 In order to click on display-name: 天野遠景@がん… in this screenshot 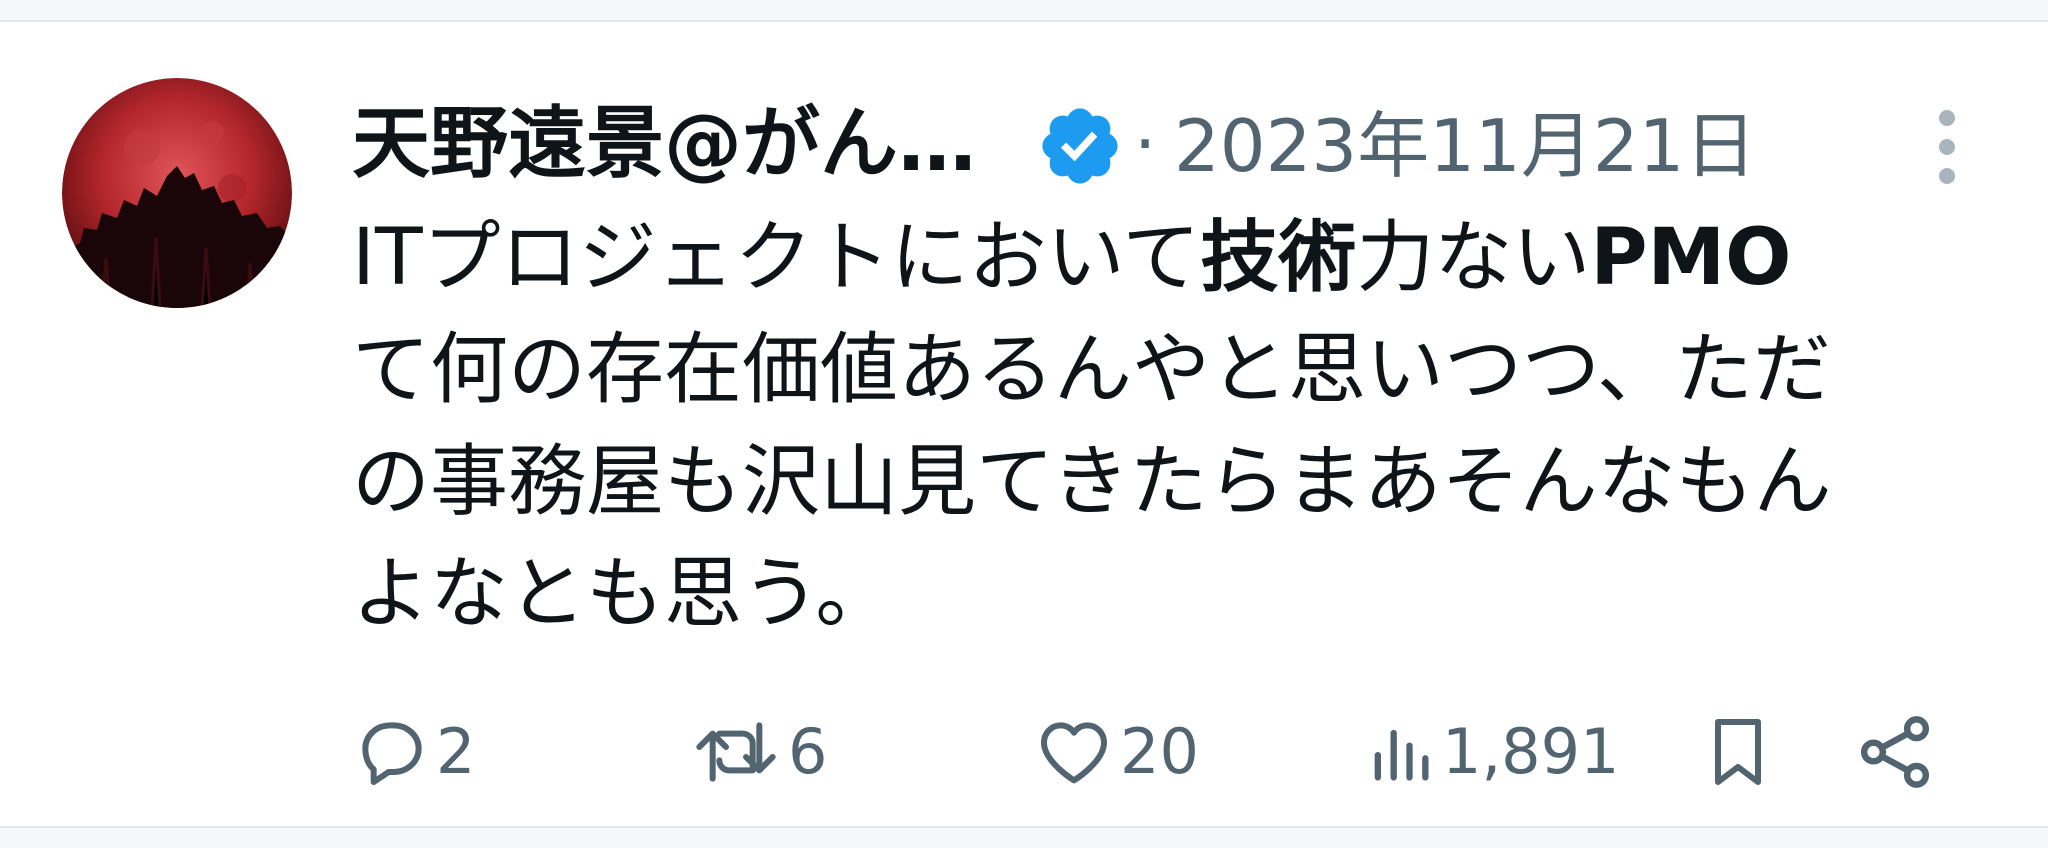, I will do `click(664, 144)`.